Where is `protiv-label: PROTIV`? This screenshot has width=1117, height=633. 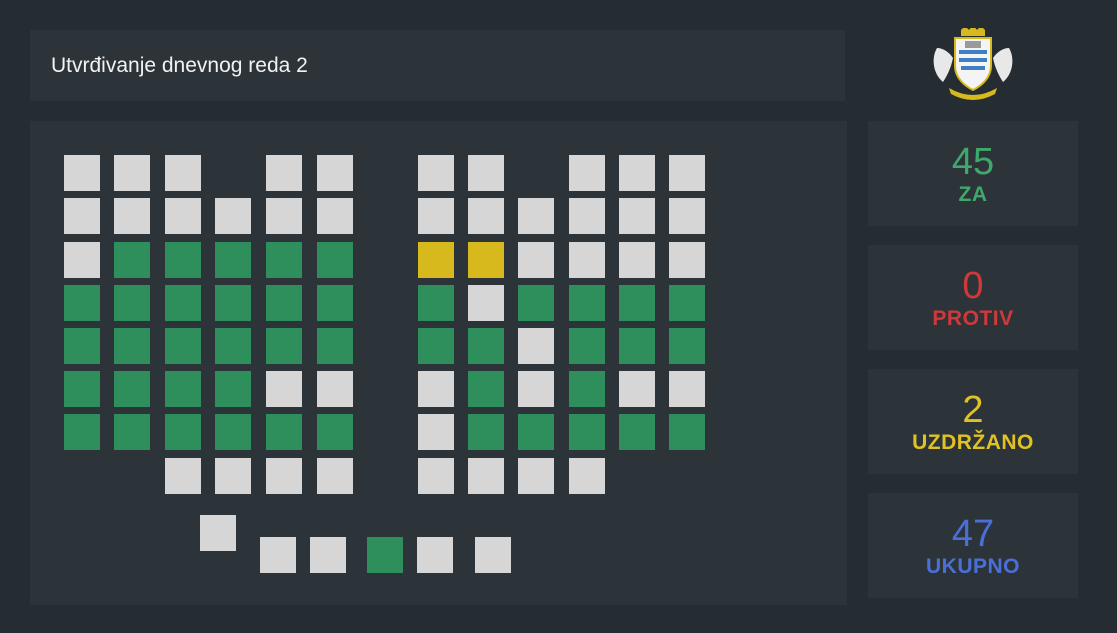
protiv-label: PROTIV is located at coordinates (973, 318).